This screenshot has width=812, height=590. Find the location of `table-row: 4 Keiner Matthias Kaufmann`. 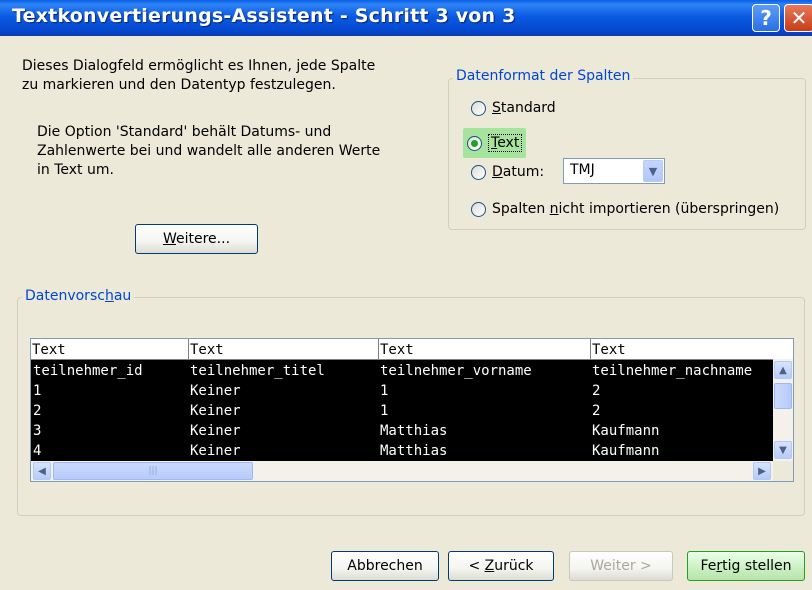

table-row: 4 Keiner Matthias Kaufmann is located at coordinates (402, 450).